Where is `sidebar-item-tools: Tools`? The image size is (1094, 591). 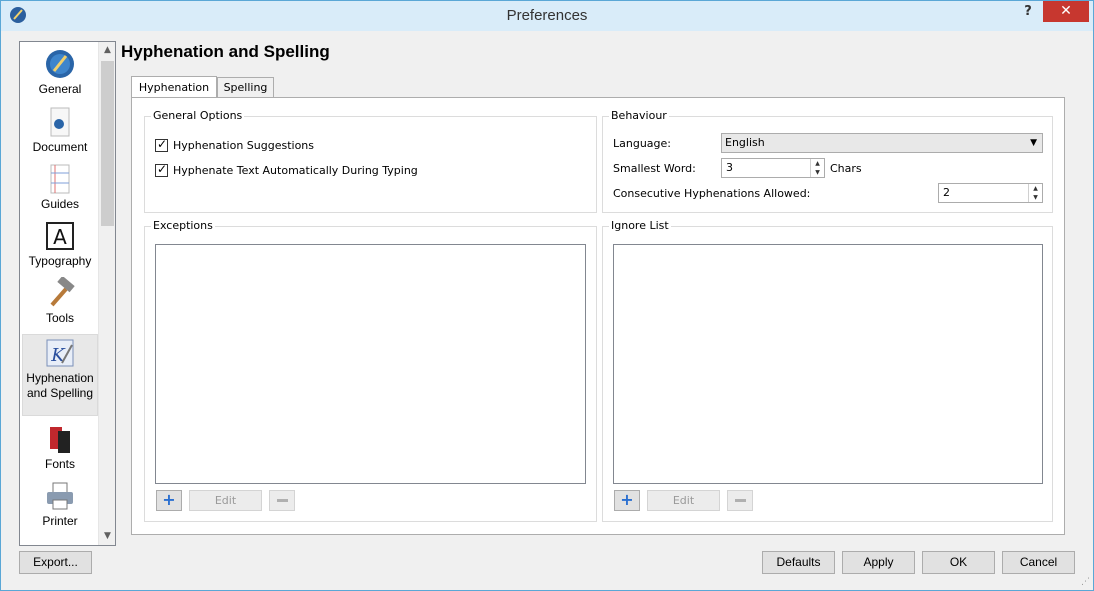 sidebar-item-tools: Tools is located at coordinates (60, 304).